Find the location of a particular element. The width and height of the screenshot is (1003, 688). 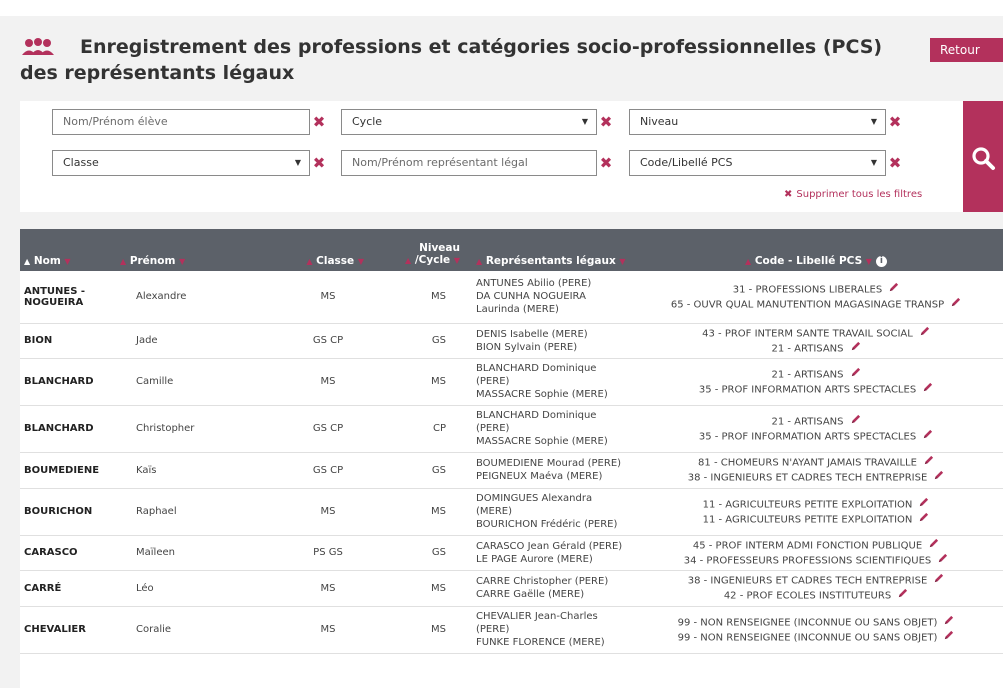

representative-line: BION Sylvain (PERE) is located at coordinates (527, 347).